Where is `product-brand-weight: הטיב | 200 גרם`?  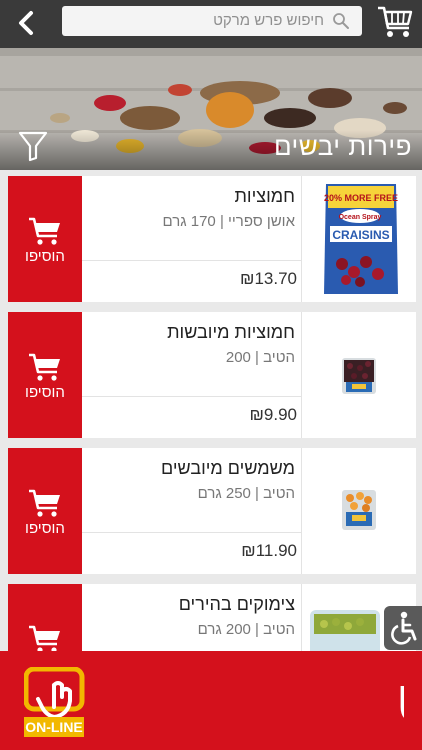 product-brand-weight: הטיב | 200 גרם is located at coordinates (246, 629).